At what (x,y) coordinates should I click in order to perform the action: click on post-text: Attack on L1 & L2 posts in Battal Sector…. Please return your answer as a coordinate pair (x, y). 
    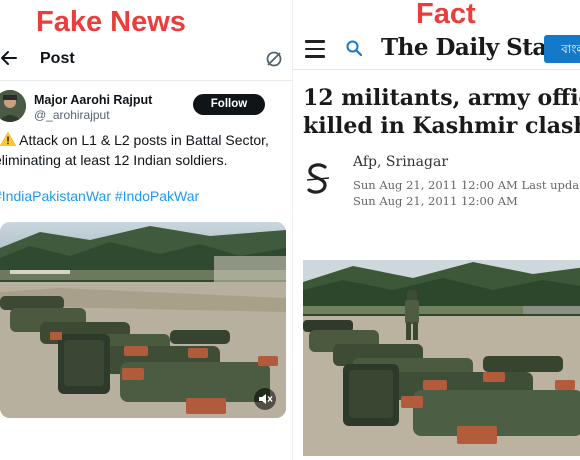
    Looking at the image, I should click on (146, 150).